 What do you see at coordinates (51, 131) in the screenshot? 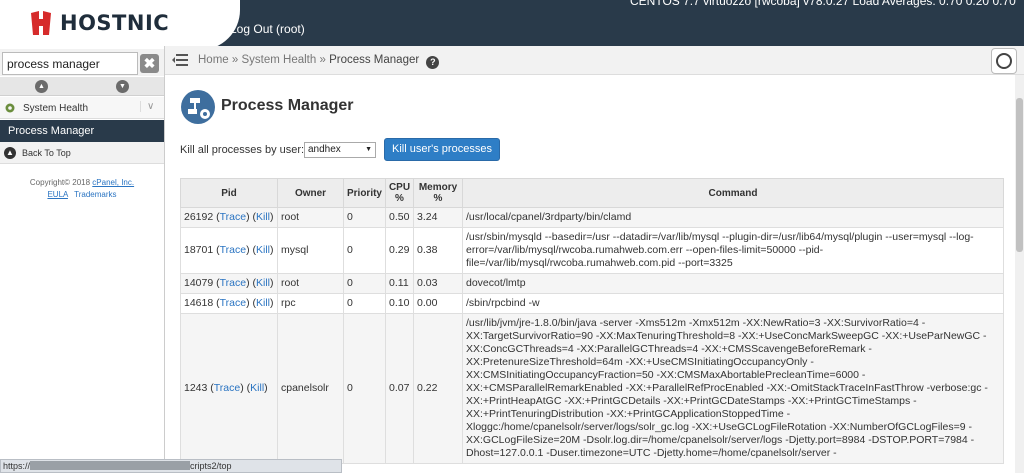
I see `sidebar-item-label: Process Manager` at bounding box center [51, 131].